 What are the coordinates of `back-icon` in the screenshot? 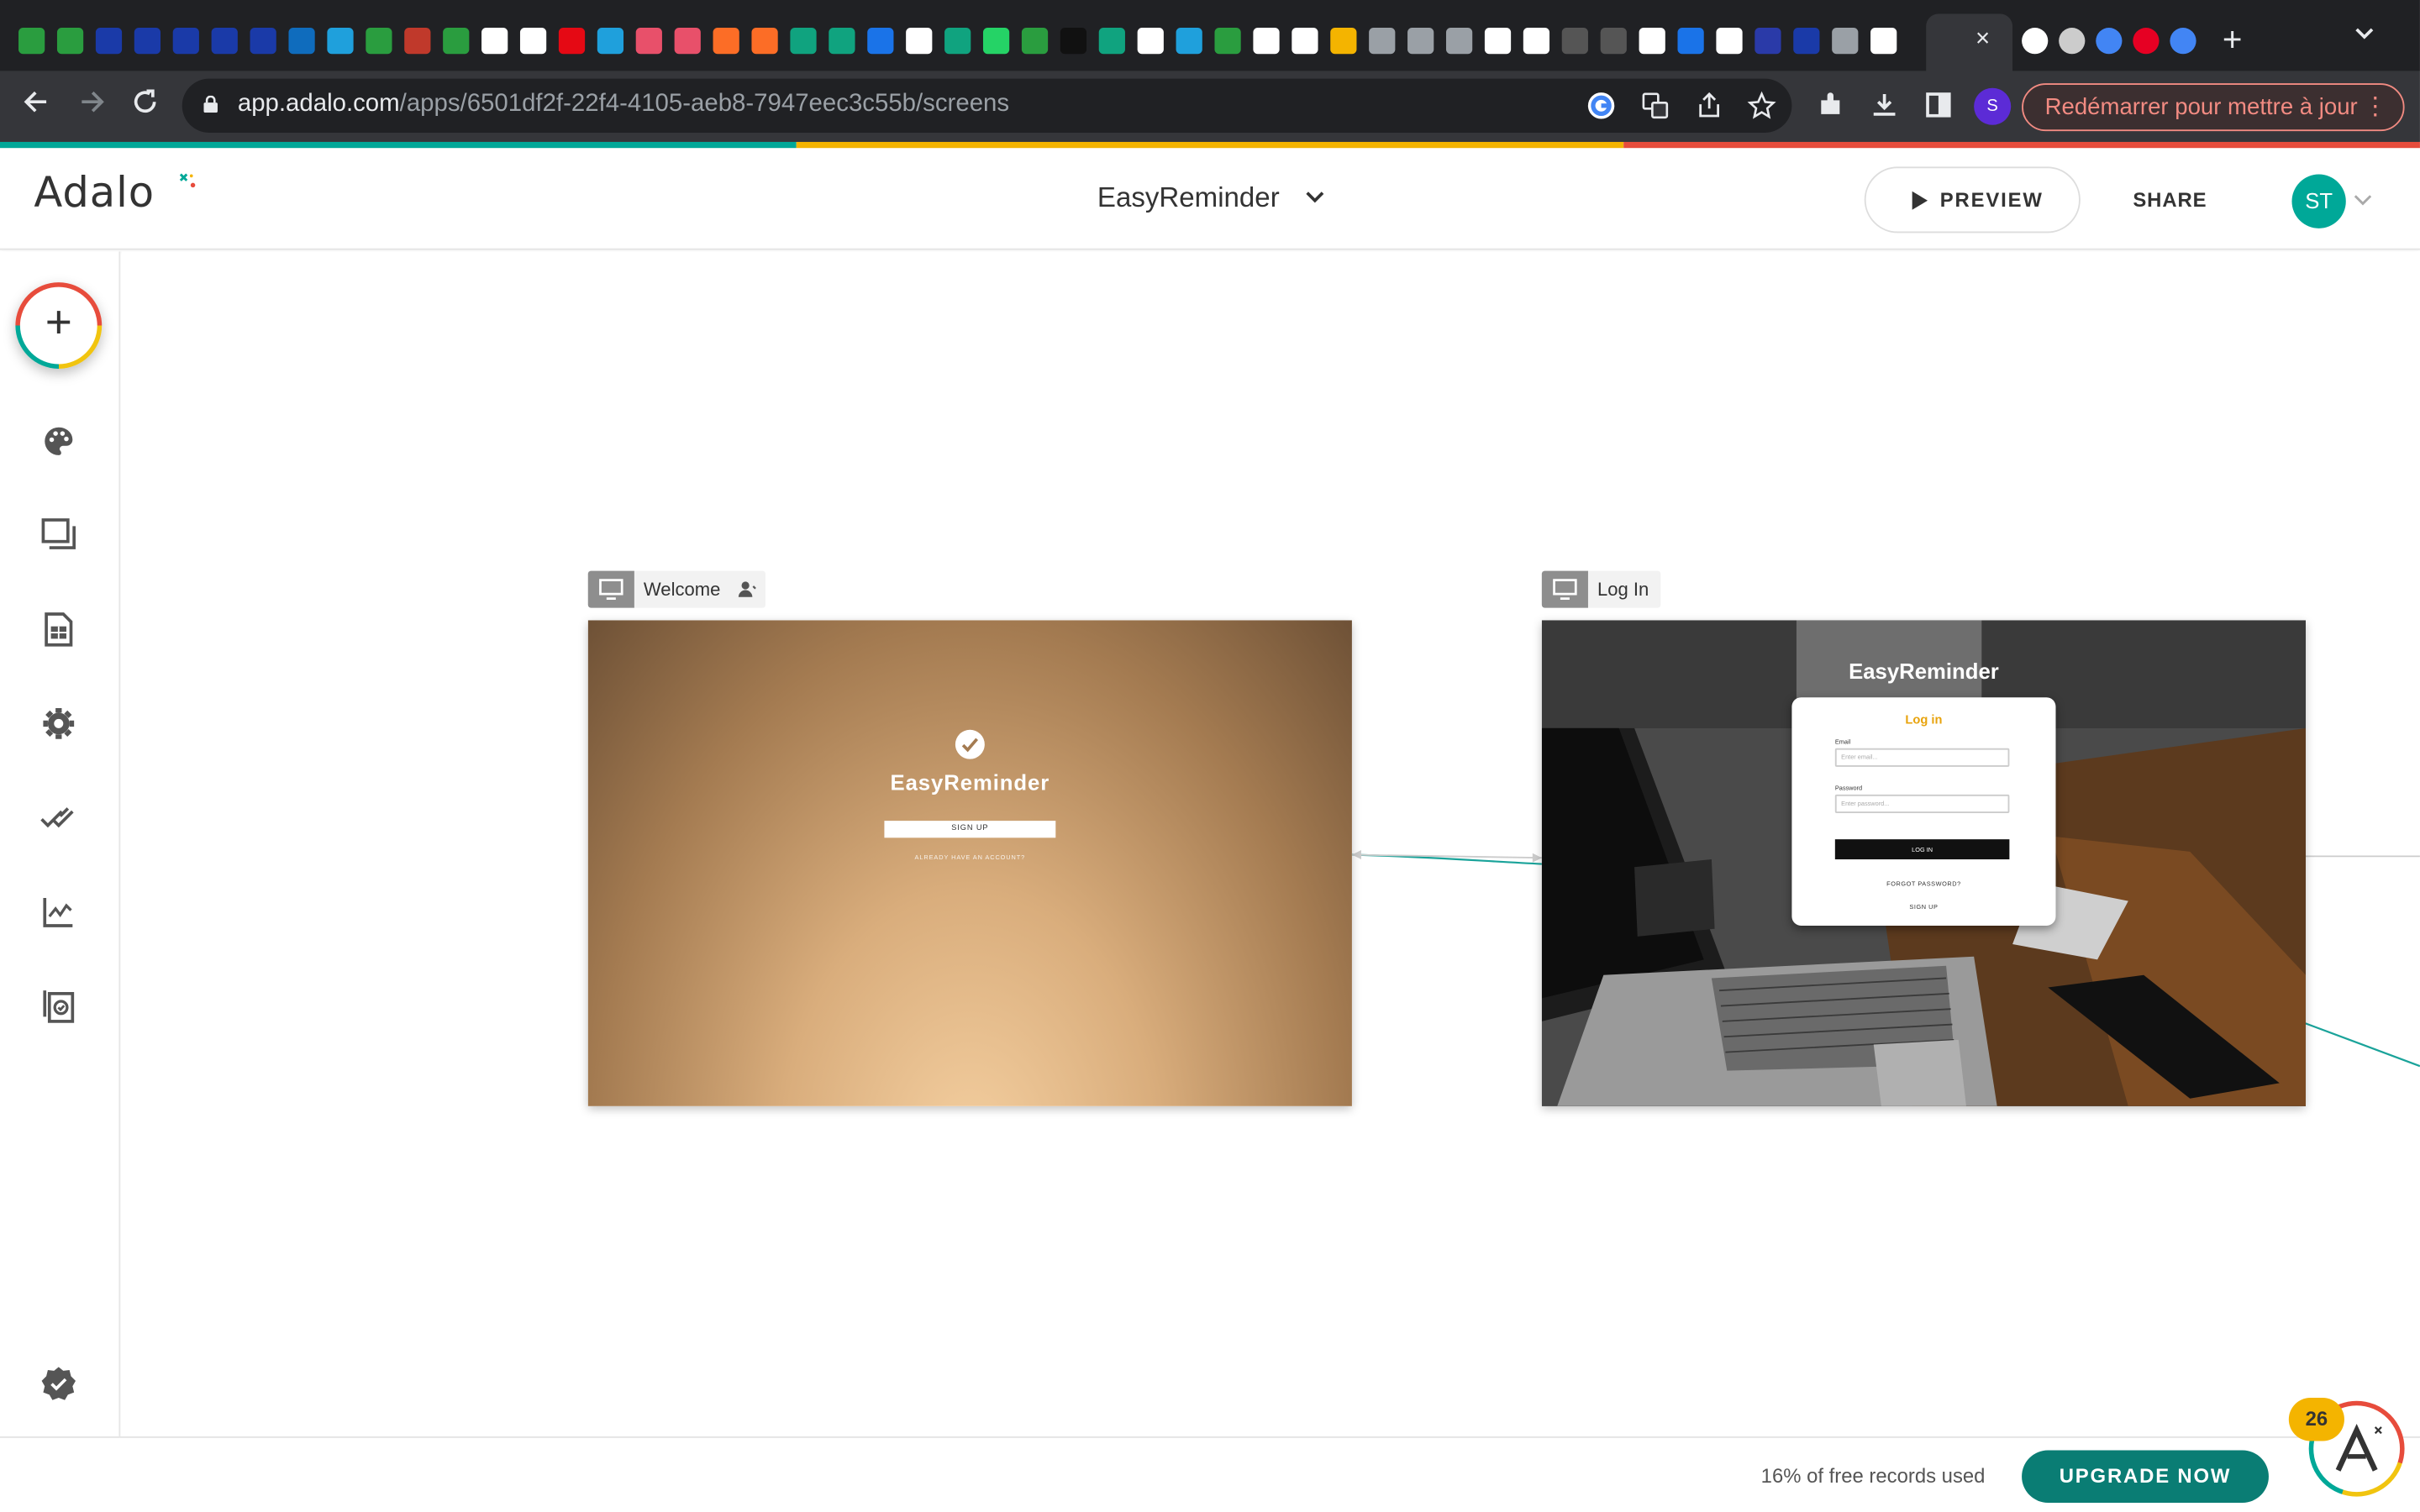 It's located at (37, 102).